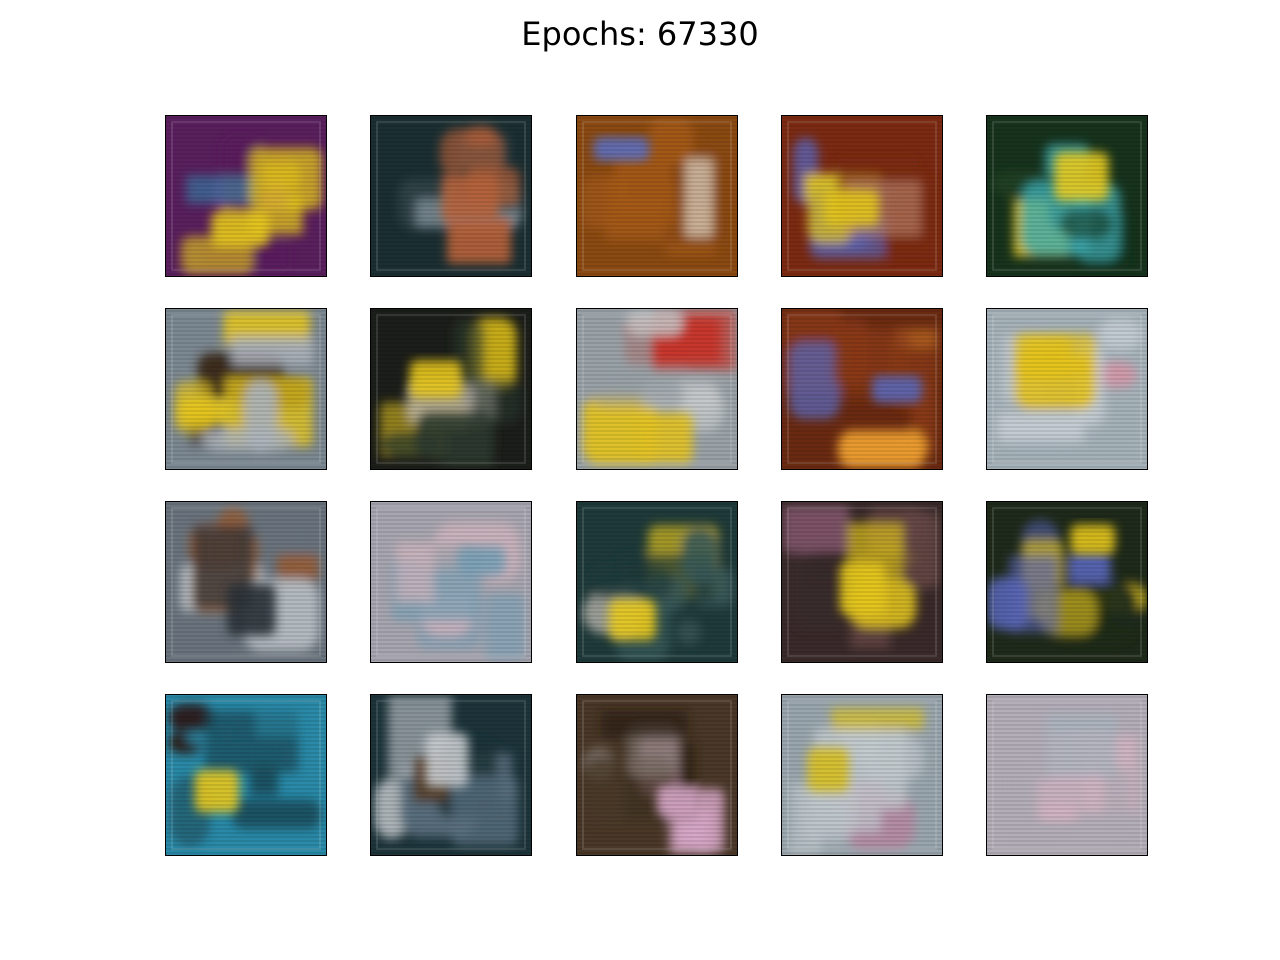  Describe the element at coordinates (640, 34) in the screenshot. I see `figure-title: Epochs: 67330` at that location.